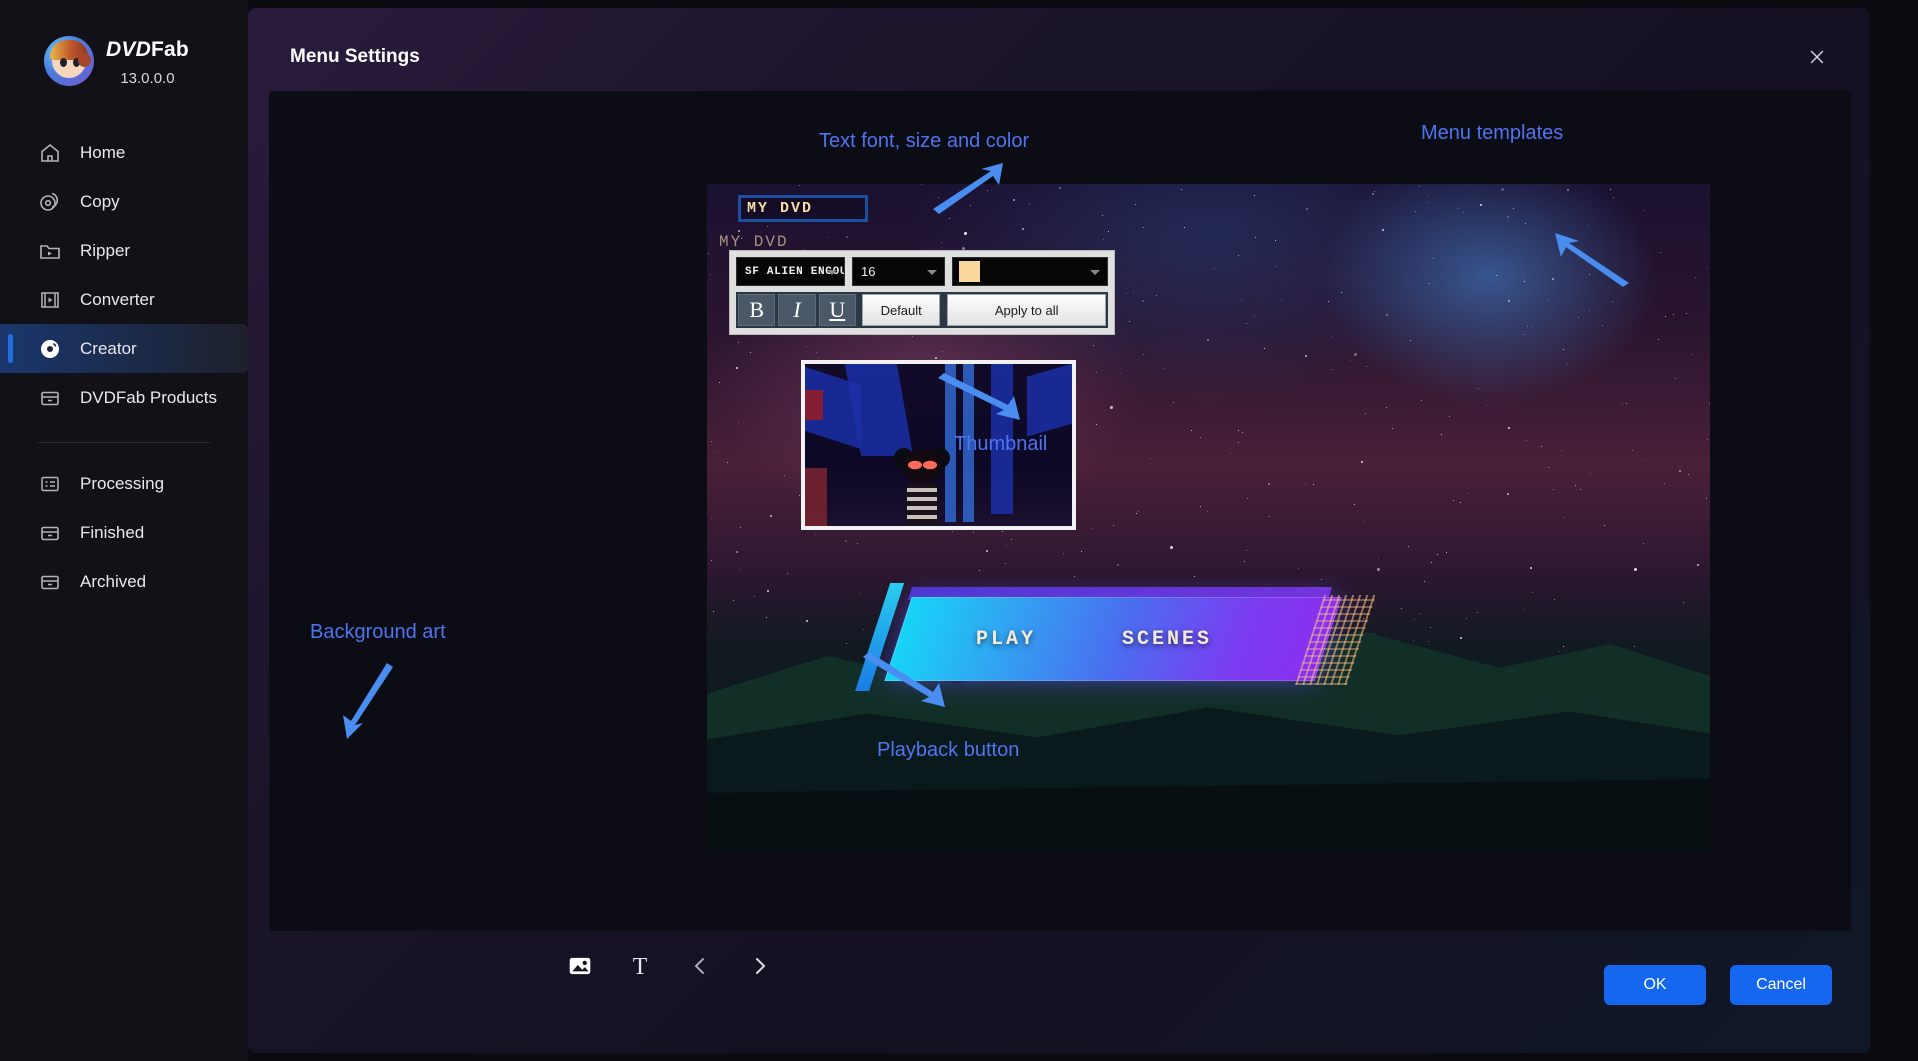 The height and width of the screenshot is (1061, 1918). I want to click on annotation-arrow-text-font, so click(969, 186).